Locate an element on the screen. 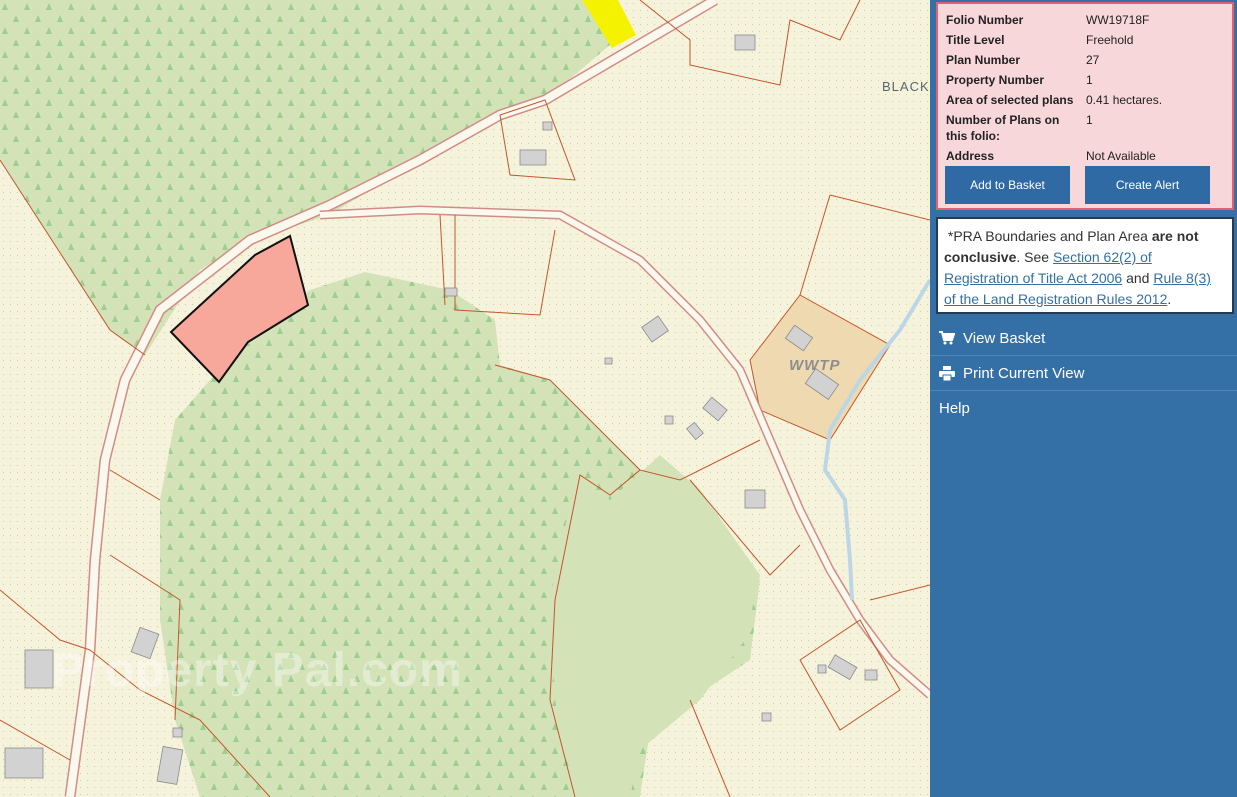 The width and height of the screenshot is (1237, 797). property-number-value: 1 is located at coordinates (1089, 80).